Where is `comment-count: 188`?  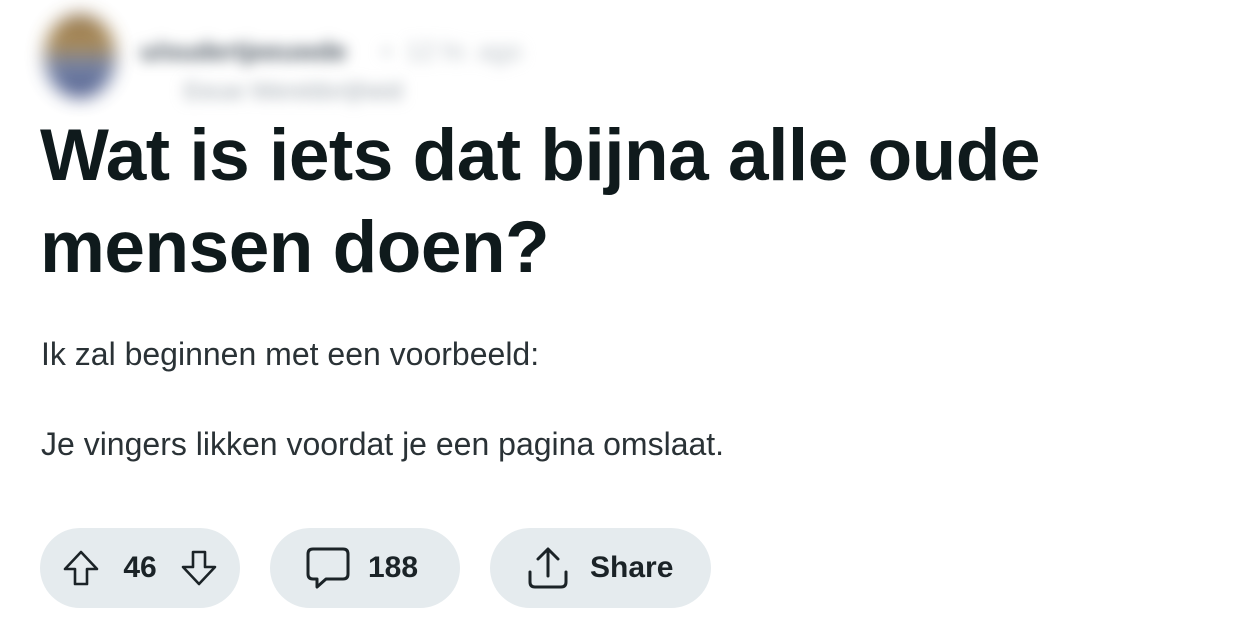 comment-count: 188 is located at coordinates (393, 567).